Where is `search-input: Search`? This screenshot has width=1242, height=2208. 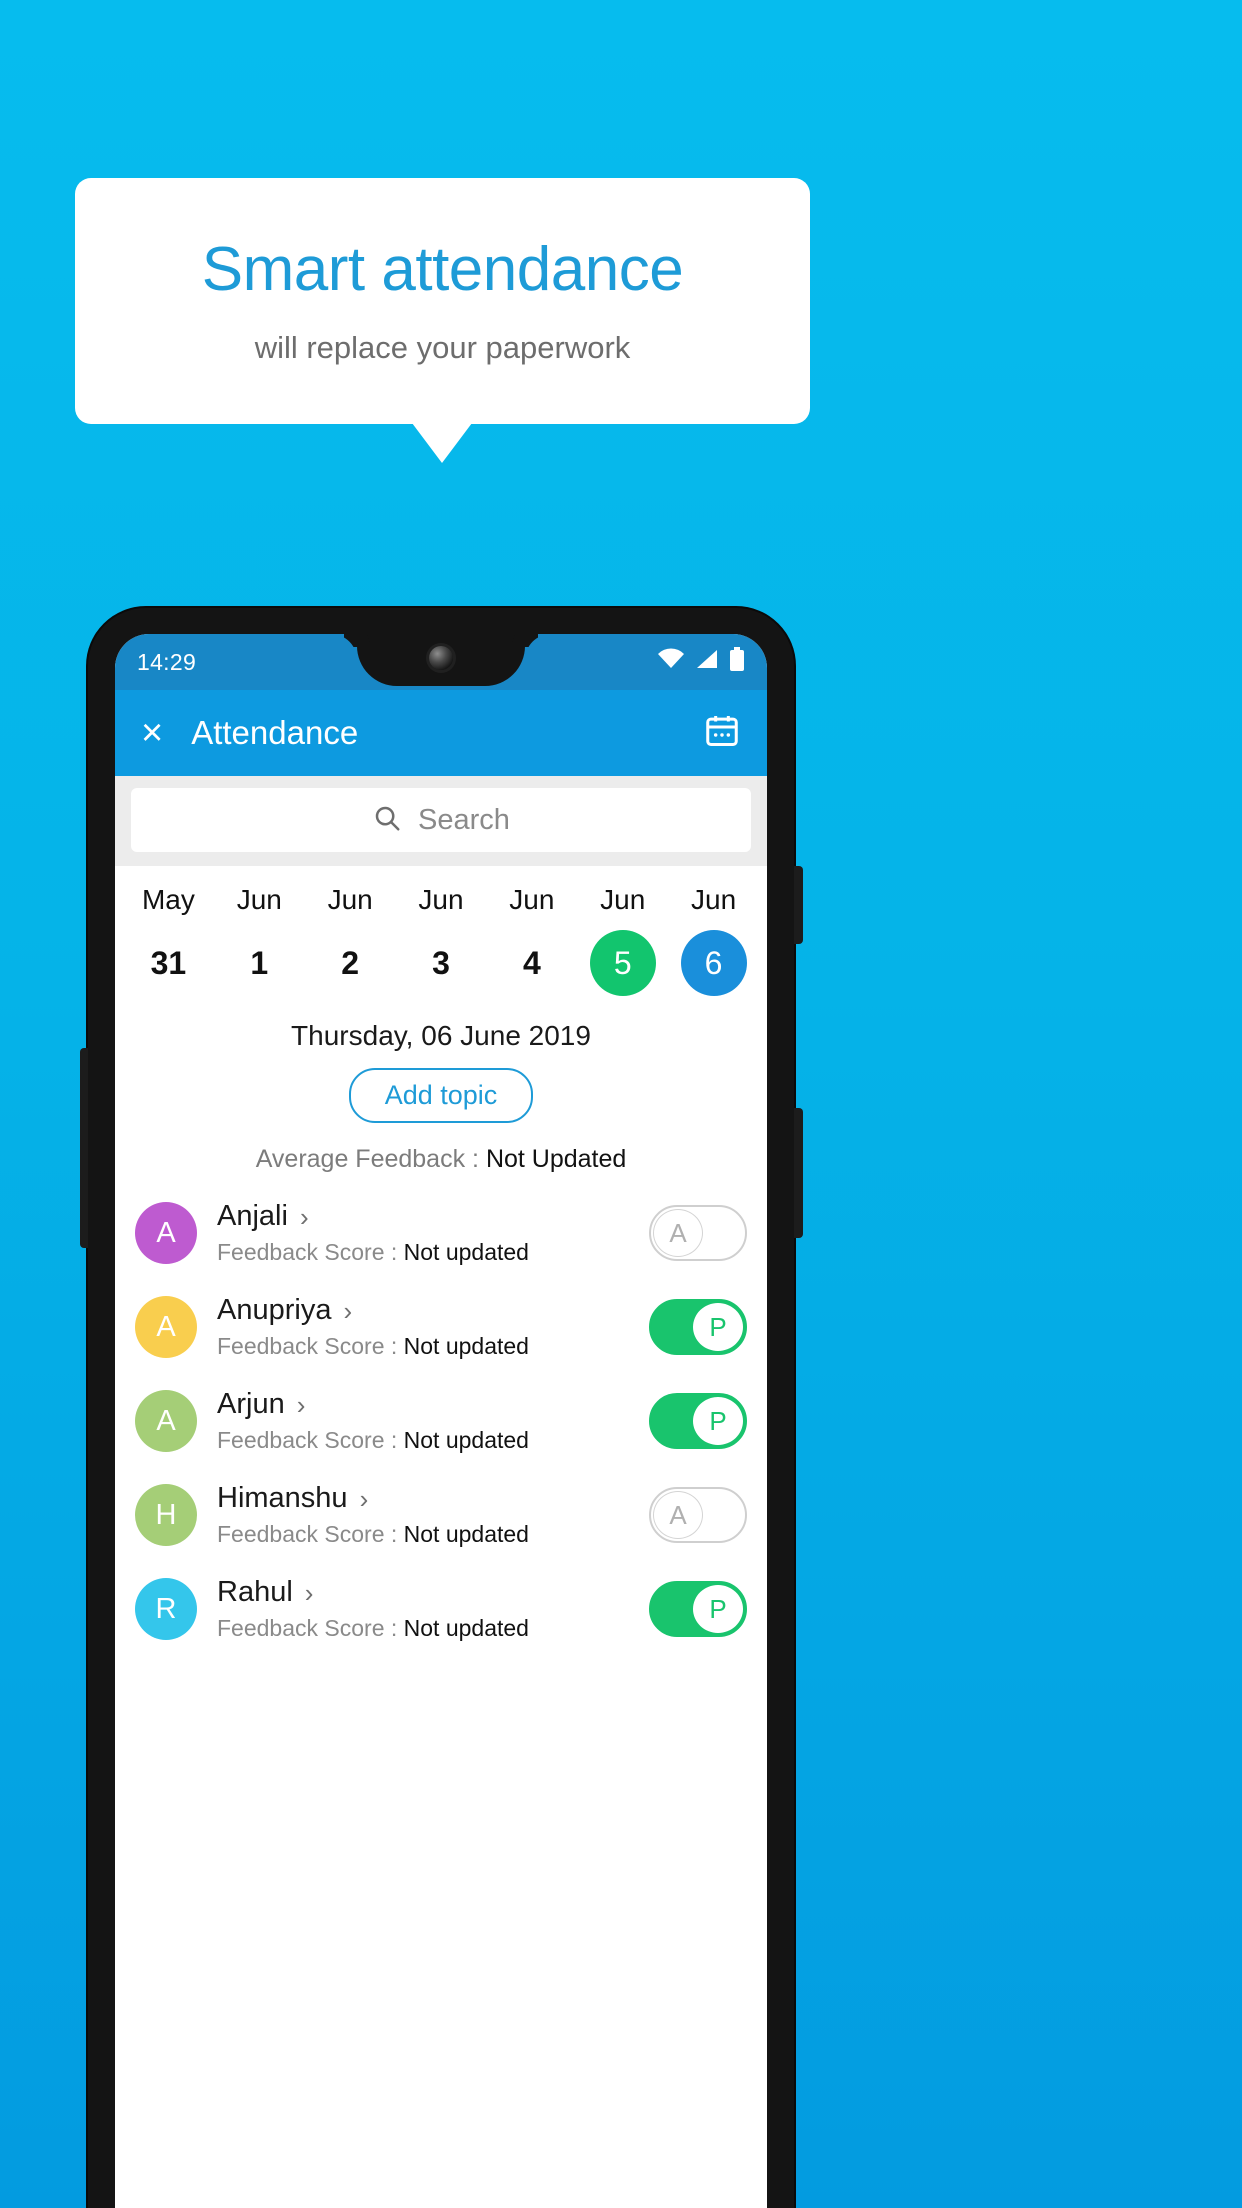 search-input: Search is located at coordinates (441, 820).